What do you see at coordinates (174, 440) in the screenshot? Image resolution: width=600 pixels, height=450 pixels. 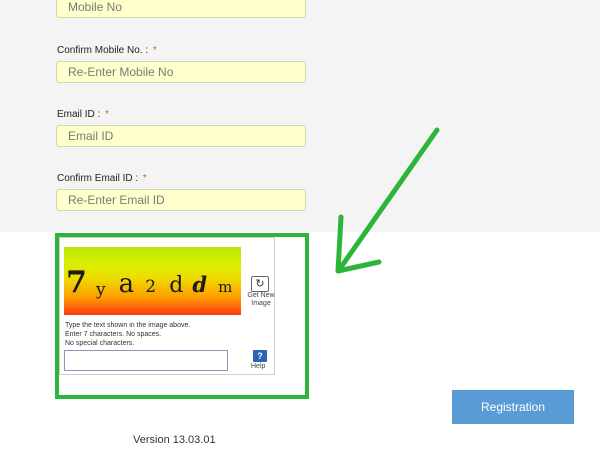 I see `version-text: Version 13.03.01` at bounding box center [174, 440].